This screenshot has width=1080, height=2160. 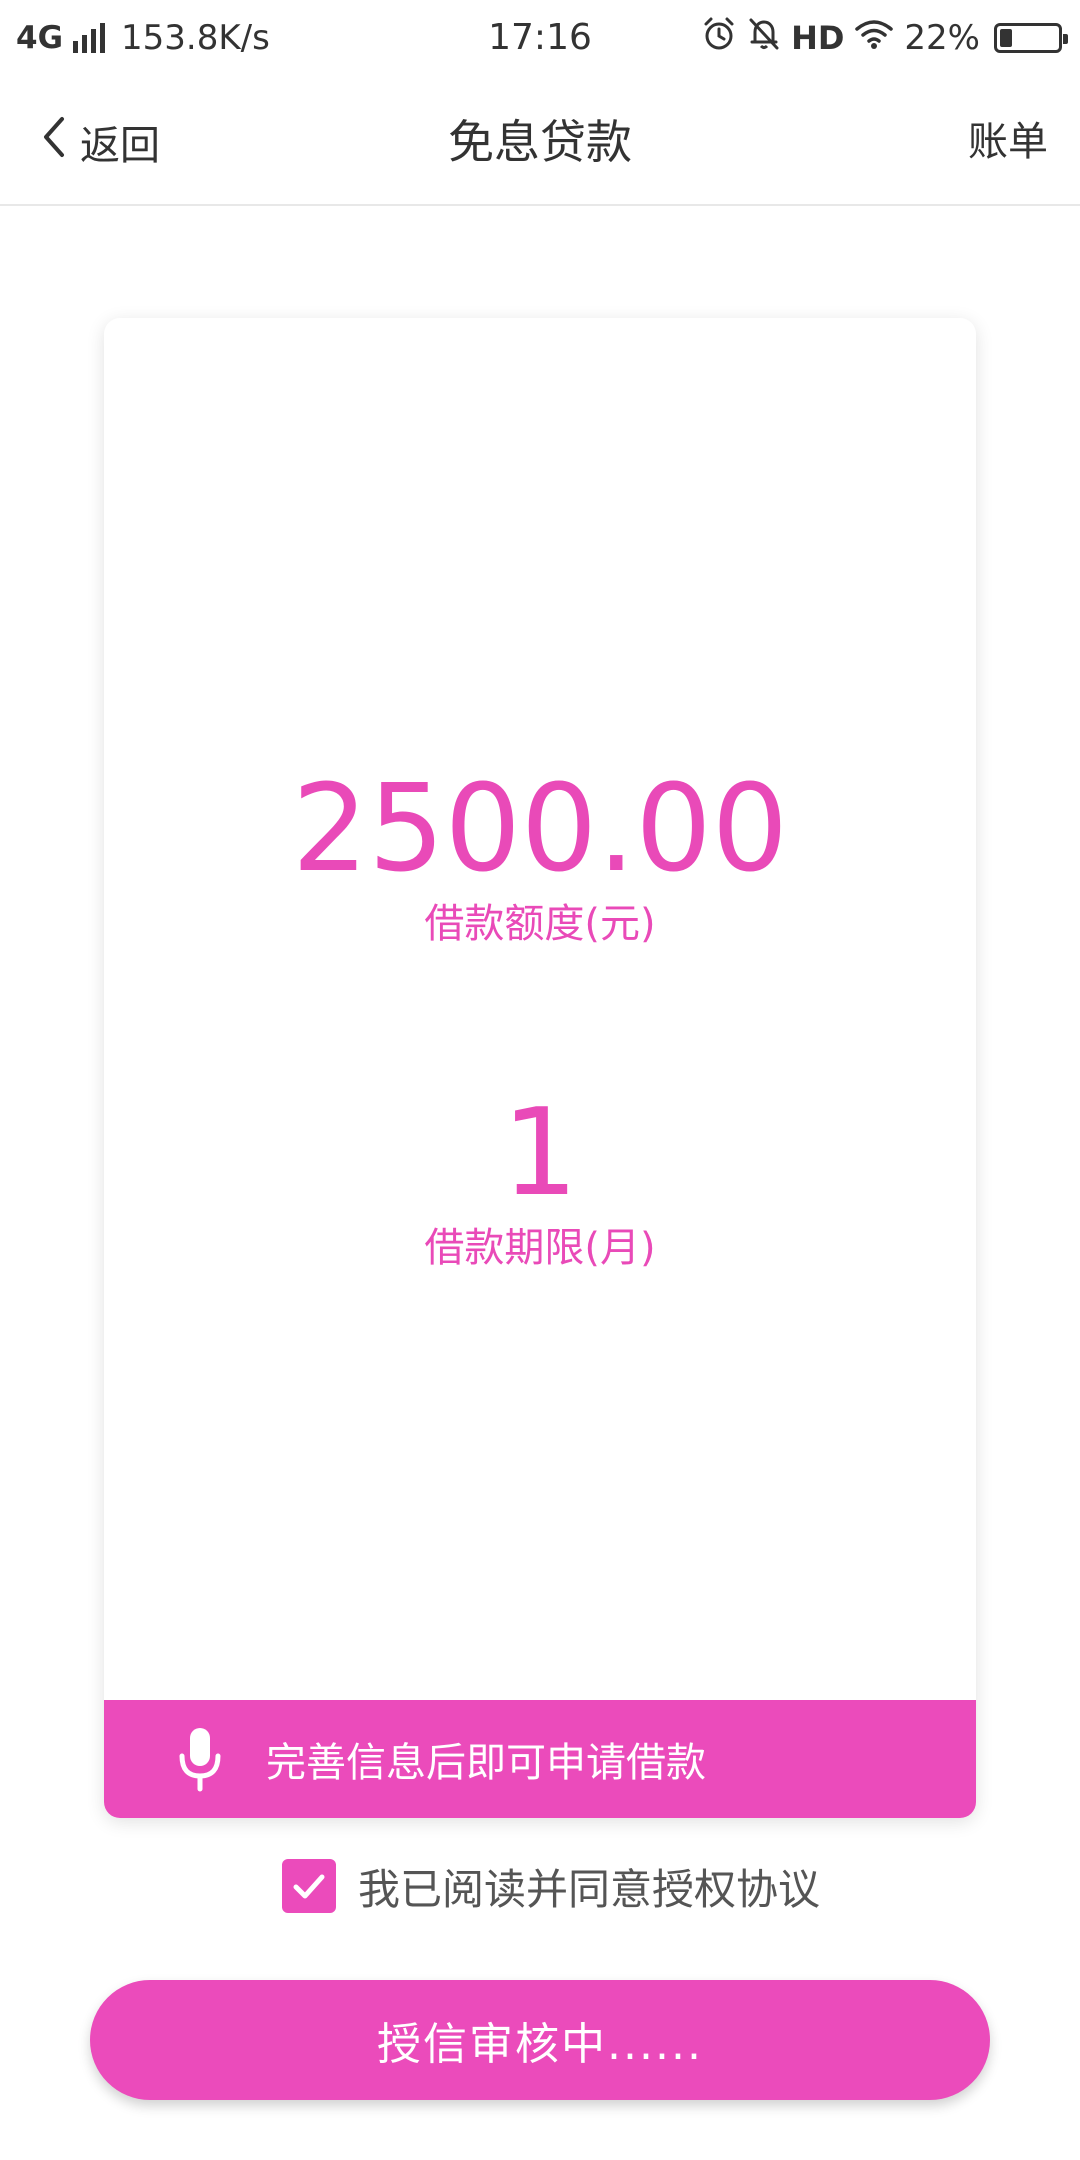 I want to click on nav-bar: 返回 免息贷款 账单, so click(x=540, y=141).